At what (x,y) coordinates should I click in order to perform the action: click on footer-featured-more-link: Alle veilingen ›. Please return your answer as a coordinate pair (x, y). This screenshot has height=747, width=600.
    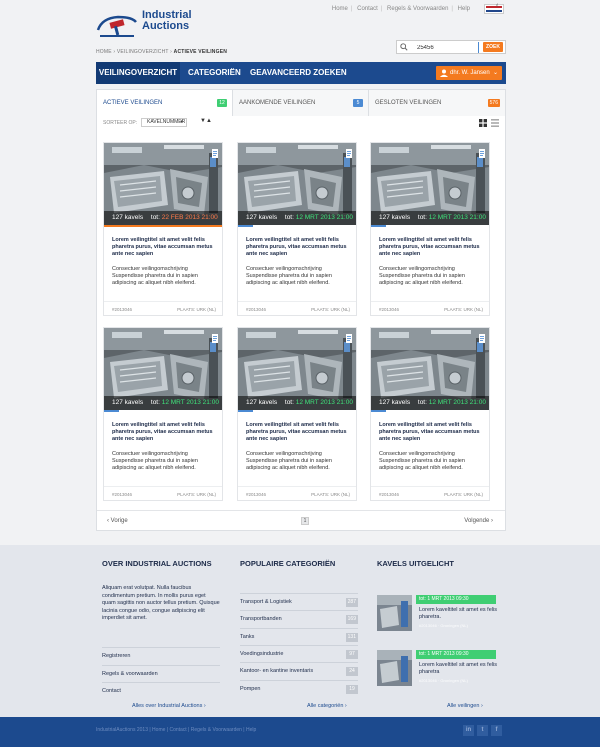
    Looking at the image, I should click on (465, 706).